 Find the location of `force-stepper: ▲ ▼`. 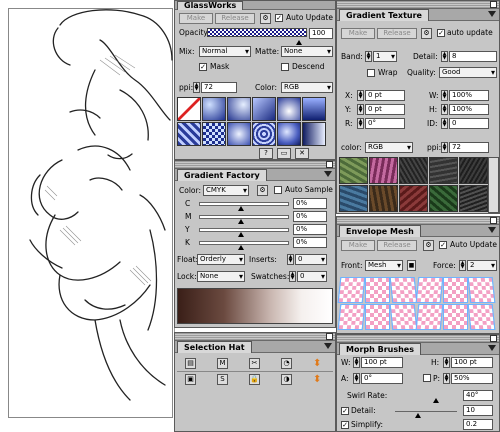

force-stepper: ▲ ▼ is located at coordinates (462, 265).